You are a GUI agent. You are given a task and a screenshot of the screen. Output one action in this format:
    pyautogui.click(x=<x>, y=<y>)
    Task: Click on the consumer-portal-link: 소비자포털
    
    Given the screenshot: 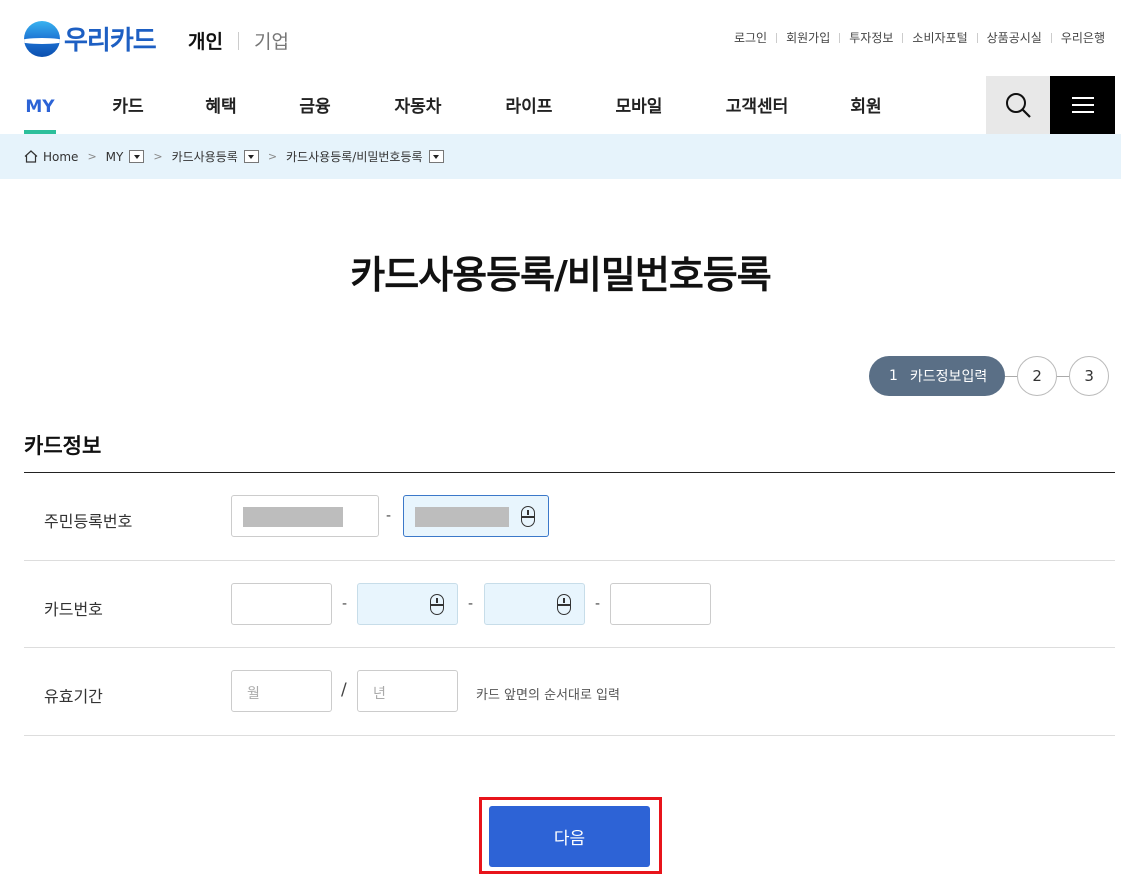 What is the action you would take?
    pyautogui.click(x=939, y=37)
    